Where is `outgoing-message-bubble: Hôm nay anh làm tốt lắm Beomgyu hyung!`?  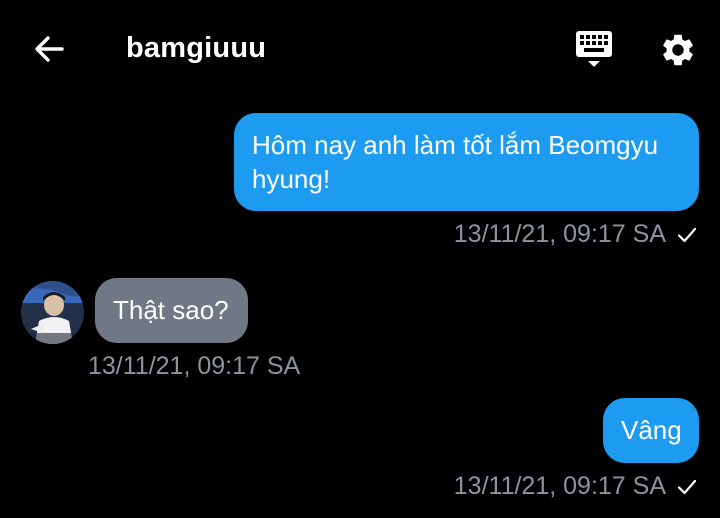 outgoing-message-bubble: Hôm nay anh làm tốt lắm Beomgyu hyung! is located at coordinates (466, 162).